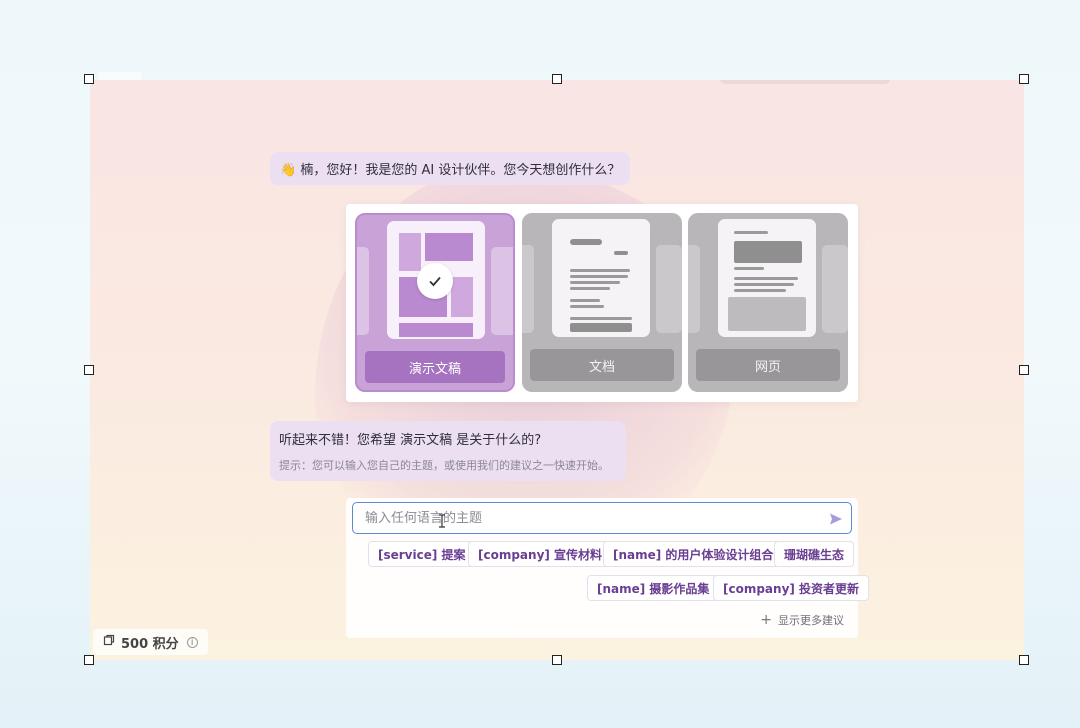 The image size is (1080, 728). Describe the element at coordinates (442, 522) in the screenshot. I see `text-cursor-icon` at that location.